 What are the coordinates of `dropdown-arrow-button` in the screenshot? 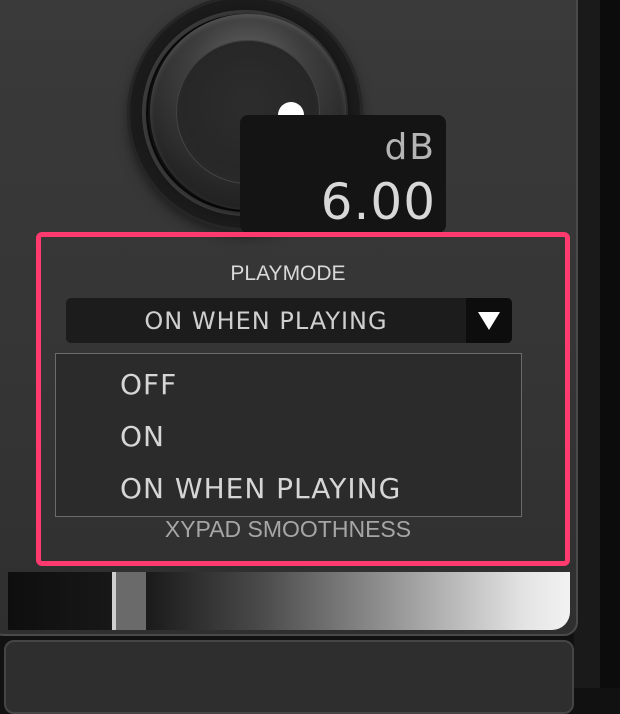 It's located at (489, 320).